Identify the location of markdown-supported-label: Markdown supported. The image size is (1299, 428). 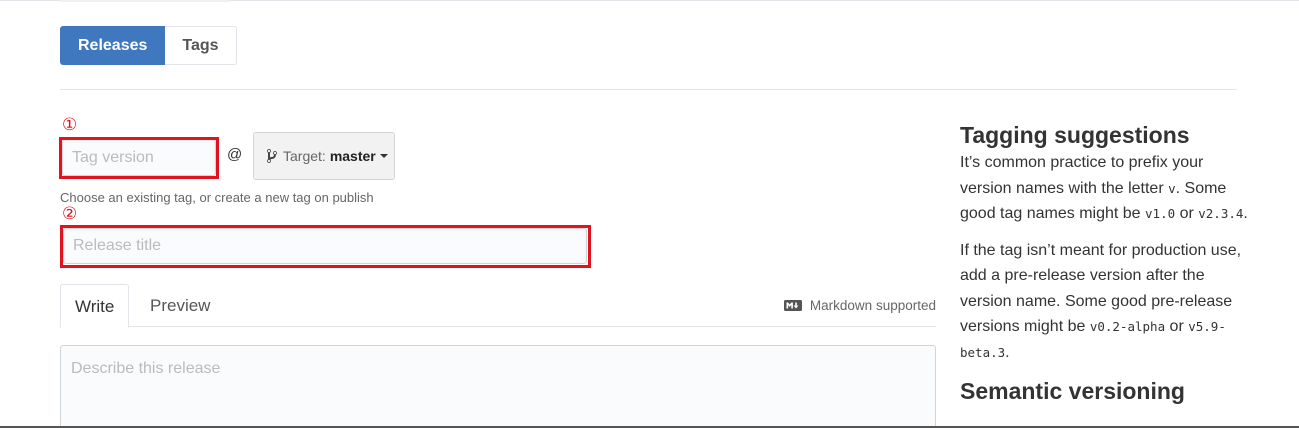
(872, 305).